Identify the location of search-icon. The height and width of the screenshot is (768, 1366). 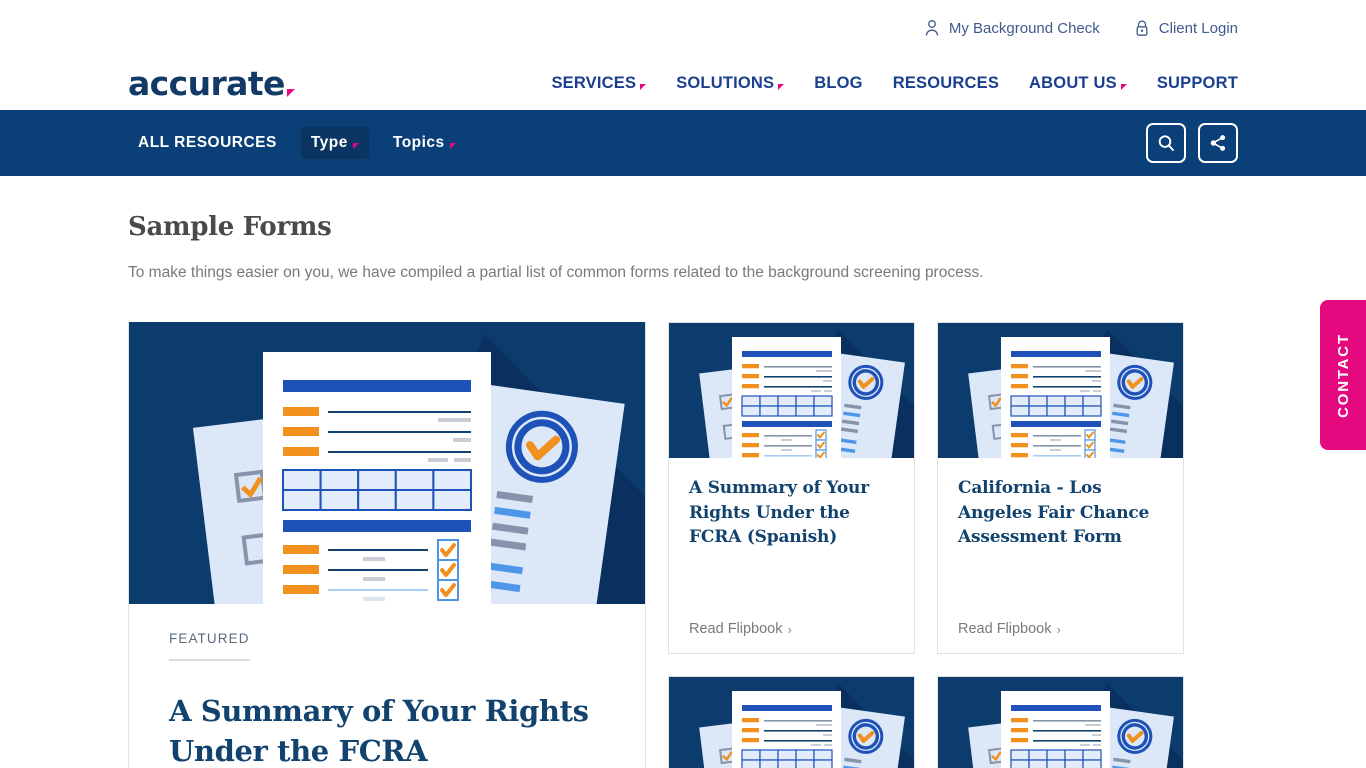
(1166, 143).